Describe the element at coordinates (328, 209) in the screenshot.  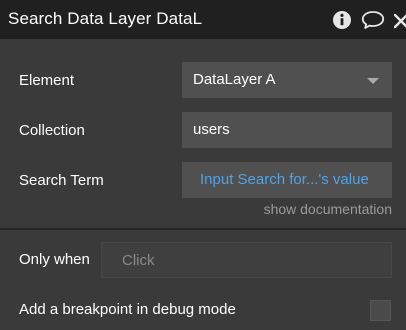
I see `show-documentation-link: show documentation` at that location.